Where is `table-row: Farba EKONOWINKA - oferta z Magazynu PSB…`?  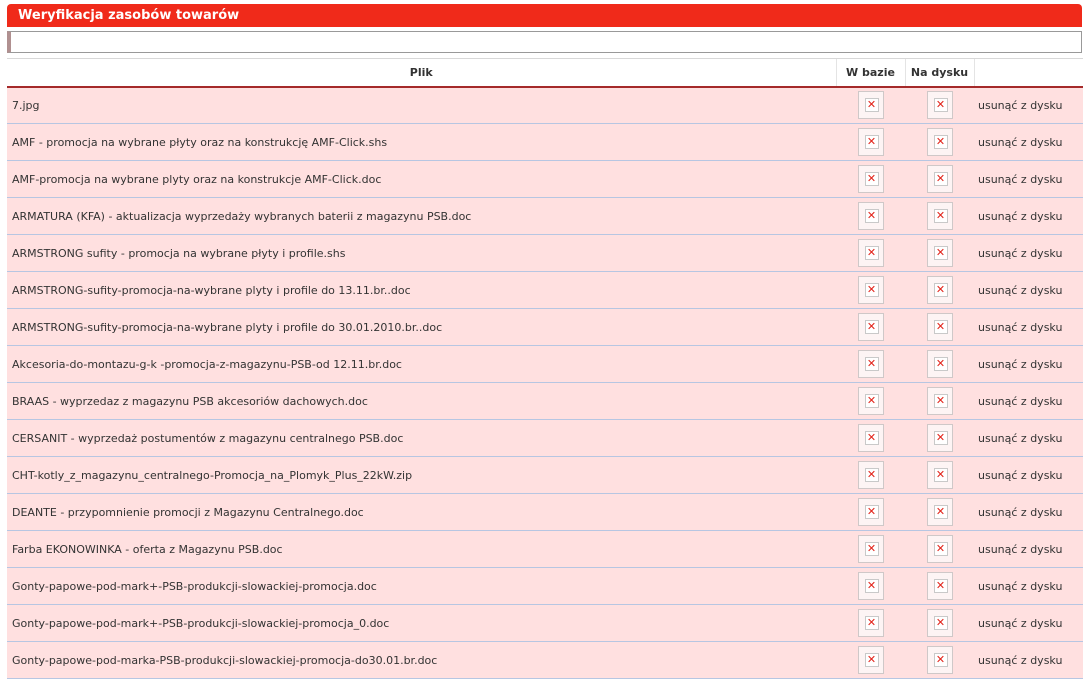 table-row: Farba EKONOWINKA - oferta z Magazynu PSB… is located at coordinates (545, 549).